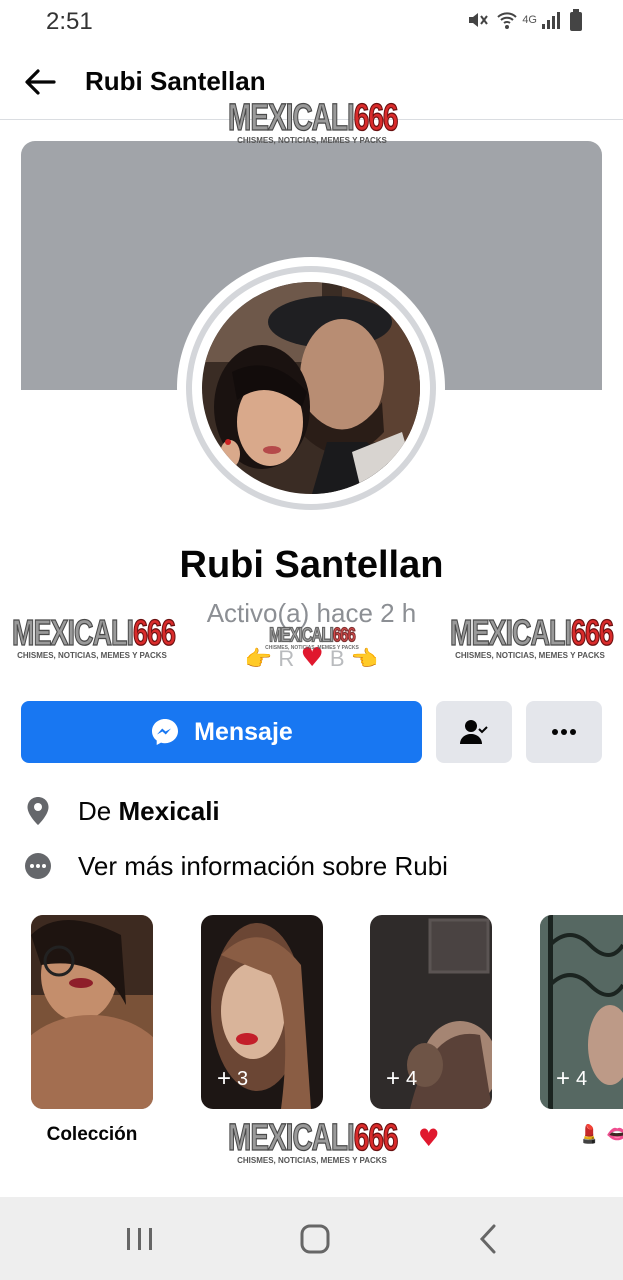 Image resolution: width=623 pixels, height=1280 pixels. I want to click on back-arrow-icon, so click(40, 82).